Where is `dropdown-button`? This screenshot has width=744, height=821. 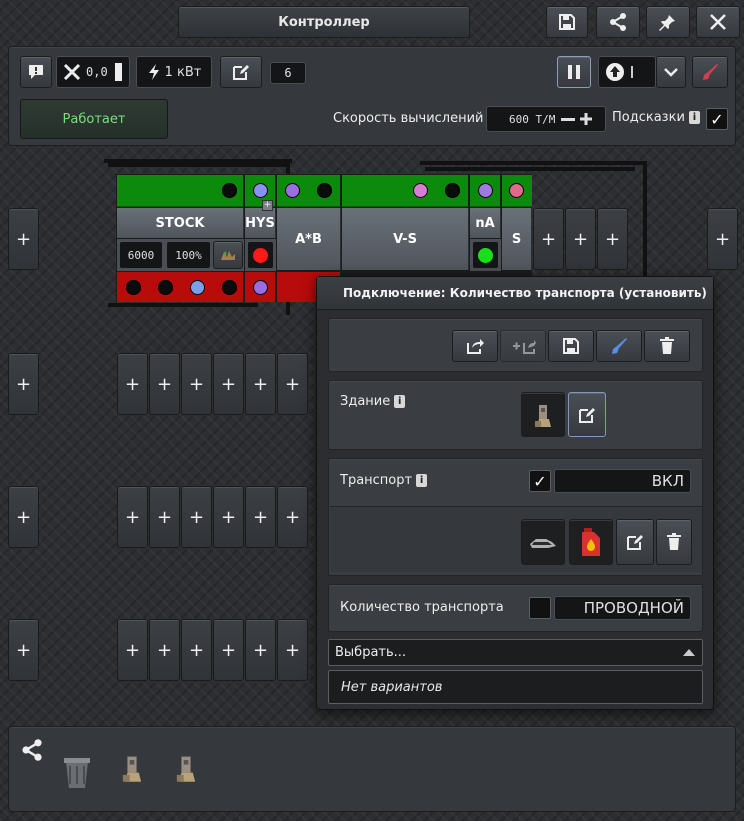
dropdown-button is located at coordinates (671, 72).